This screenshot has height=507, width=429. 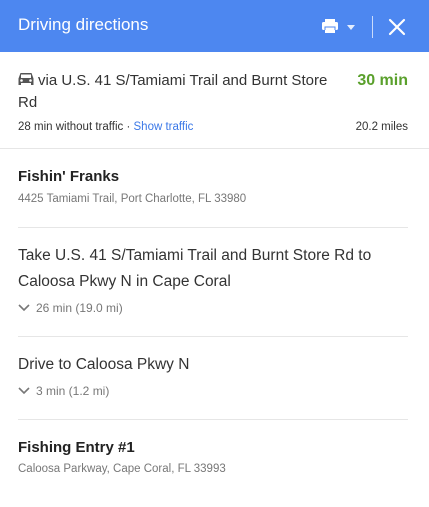 I want to click on route-no-traffic: 28 min without traffic · Show traffic, so click(x=105, y=127).